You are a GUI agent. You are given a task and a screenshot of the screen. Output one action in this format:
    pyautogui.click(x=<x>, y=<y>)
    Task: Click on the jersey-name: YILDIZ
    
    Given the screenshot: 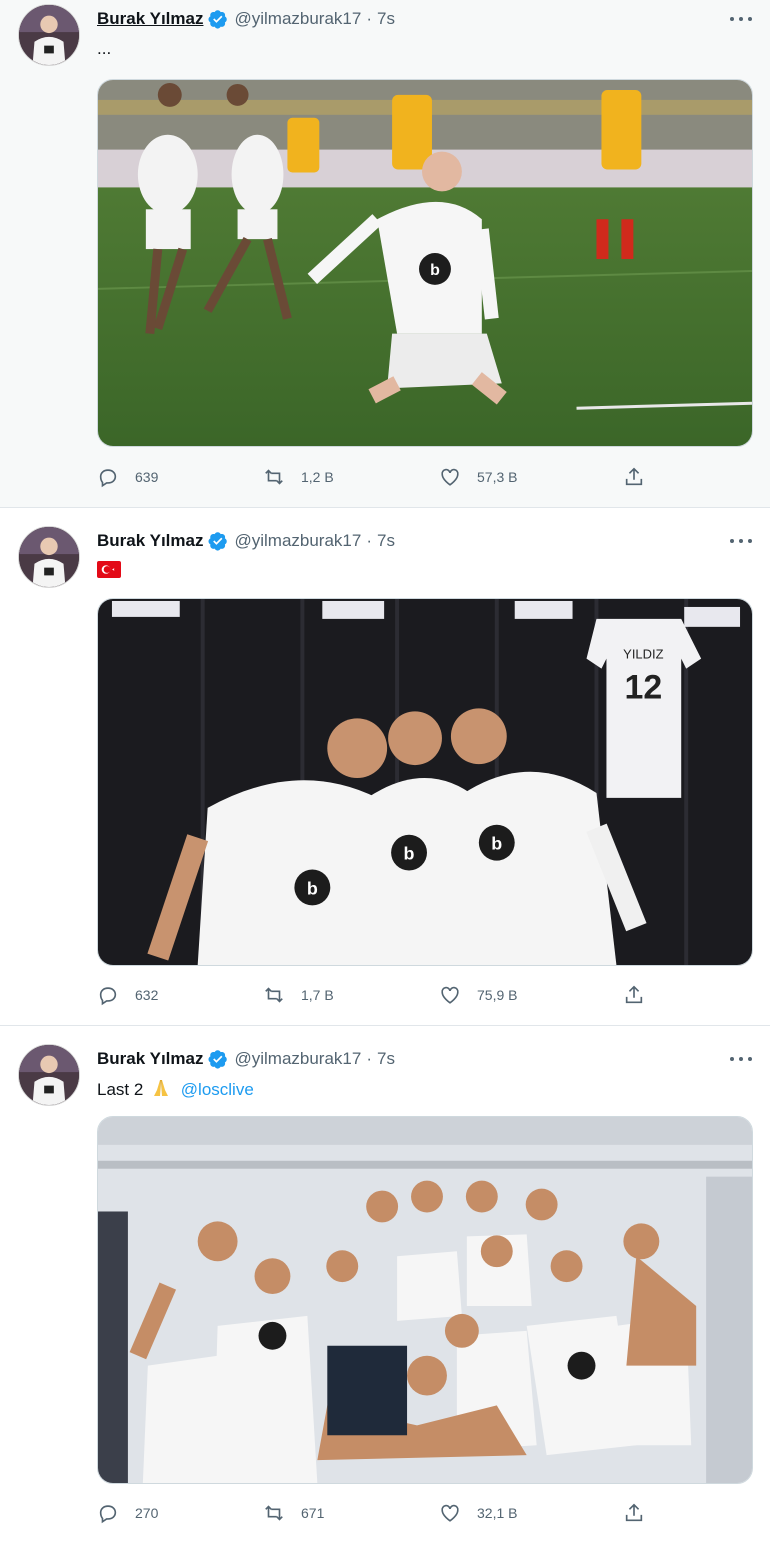 What is the action you would take?
    pyautogui.click(x=643, y=654)
    